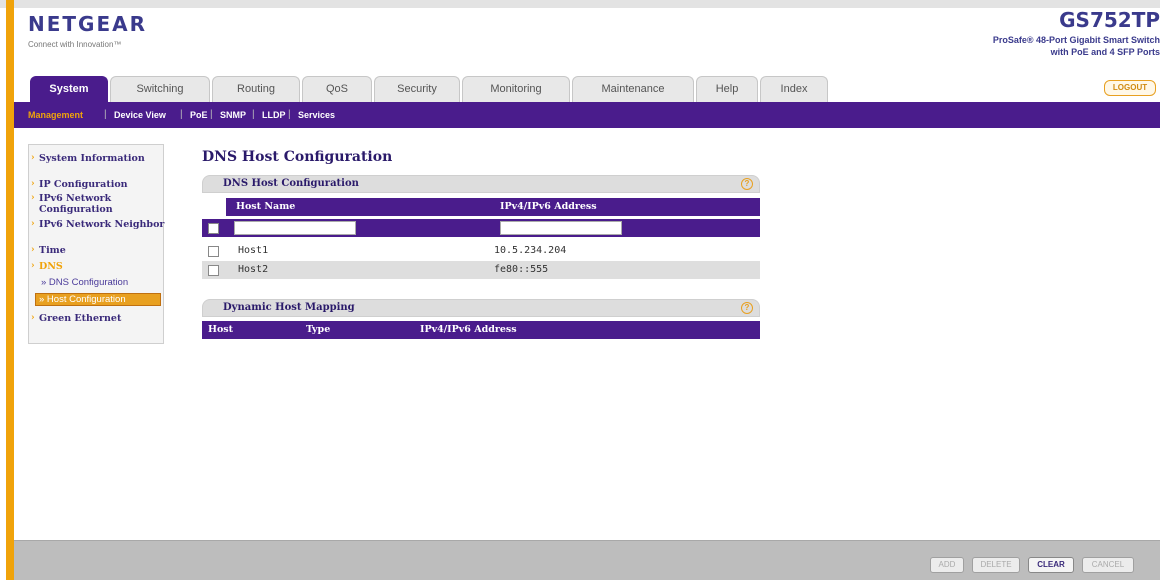  I want to click on model-name: GS752TP, so click(1109, 20).